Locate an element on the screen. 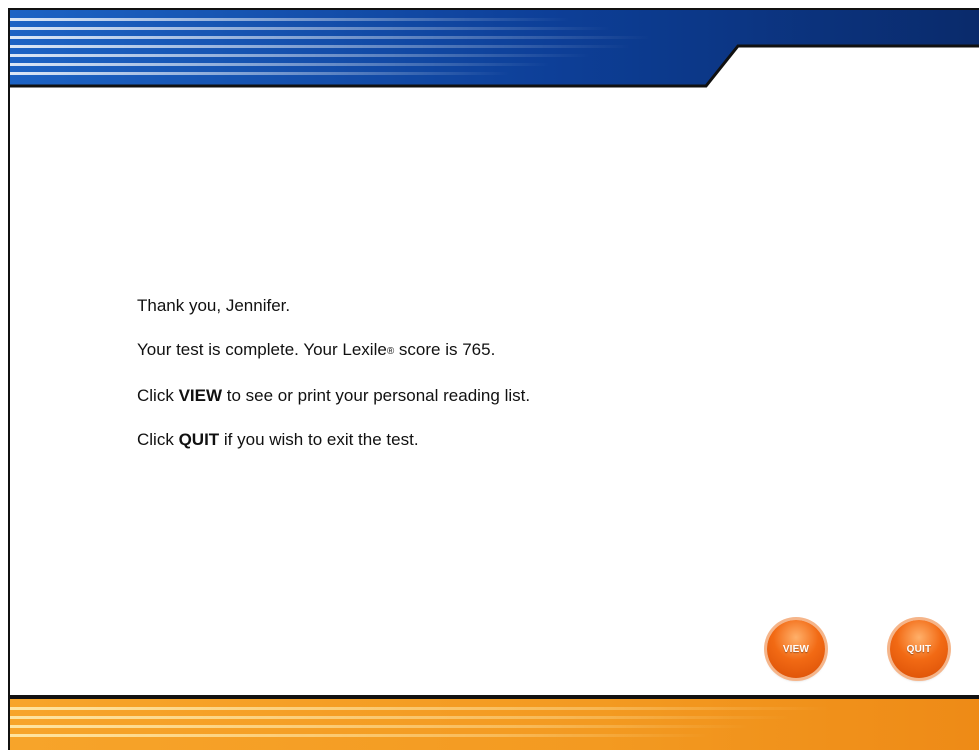  orange-stripe-graphic is located at coordinates (494, 722).